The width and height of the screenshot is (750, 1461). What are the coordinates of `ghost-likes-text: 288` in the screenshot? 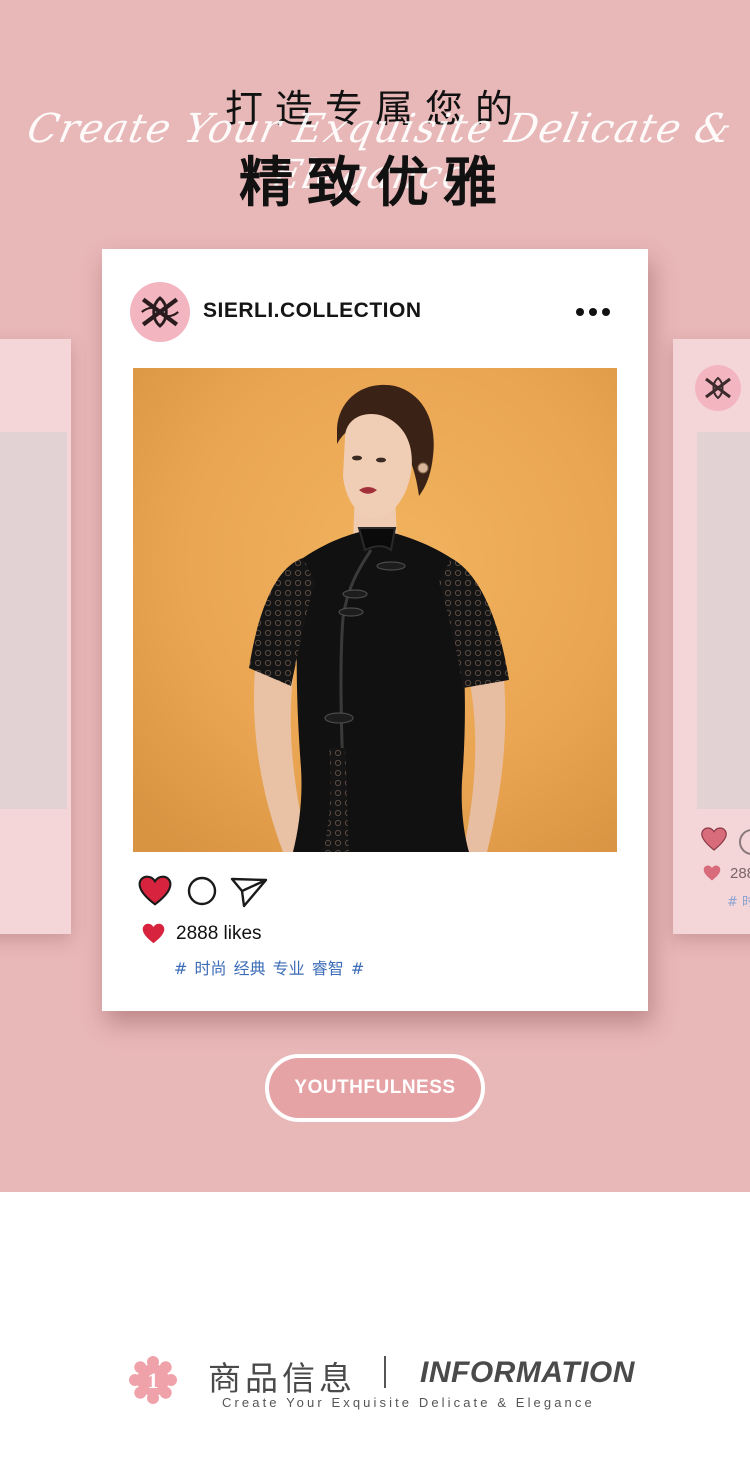 It's located at (740, 873).